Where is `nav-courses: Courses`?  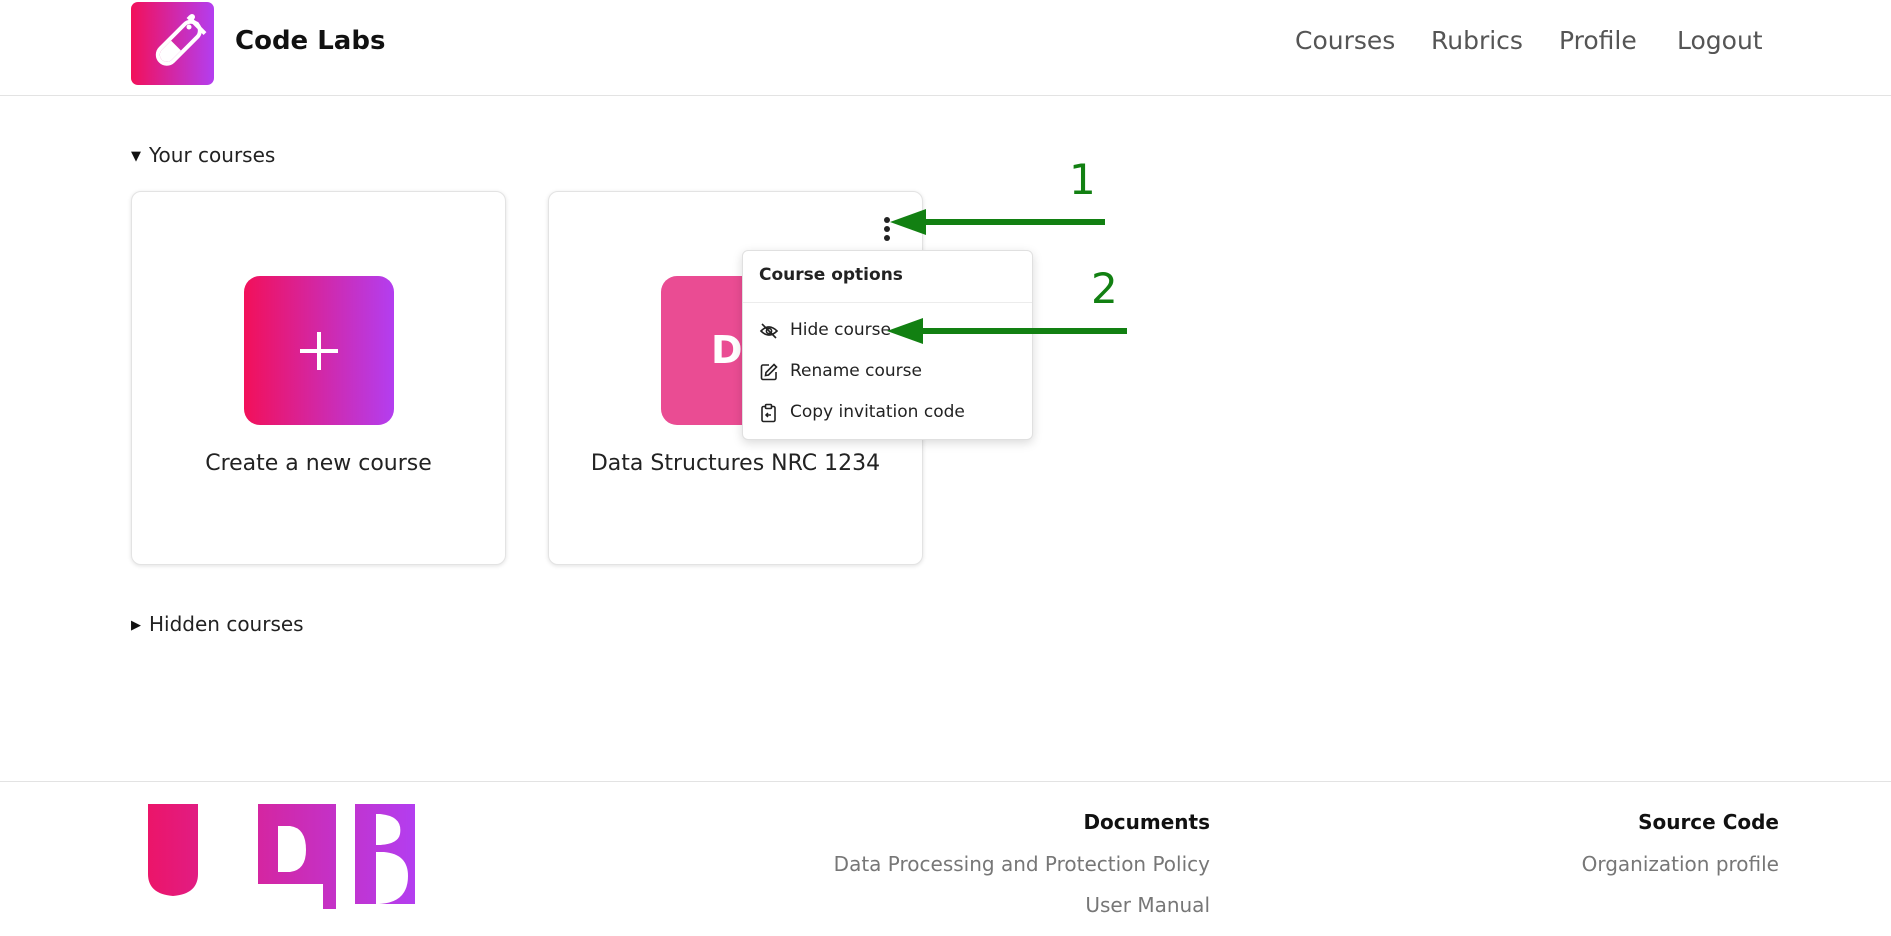 nav-courses: Courses is located at coordinates (1345, 40).